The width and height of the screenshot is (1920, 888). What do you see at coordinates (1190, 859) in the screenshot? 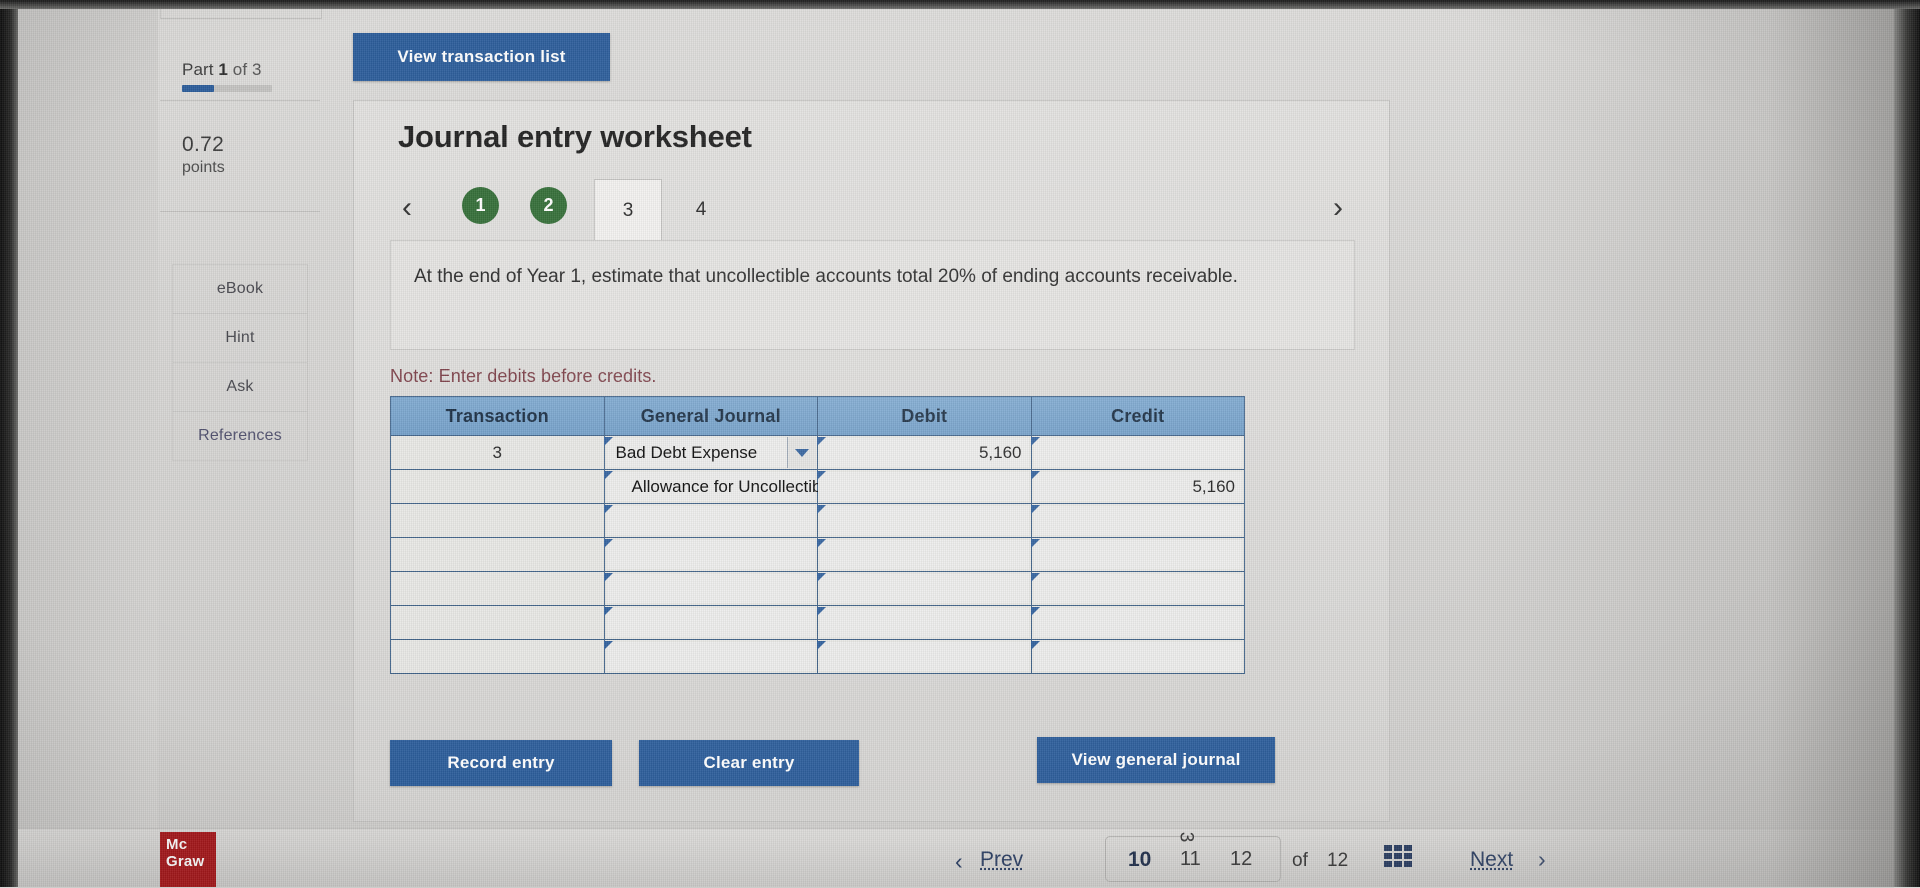
I see `page-number-11: 11` at bounding box center [1190, 859].